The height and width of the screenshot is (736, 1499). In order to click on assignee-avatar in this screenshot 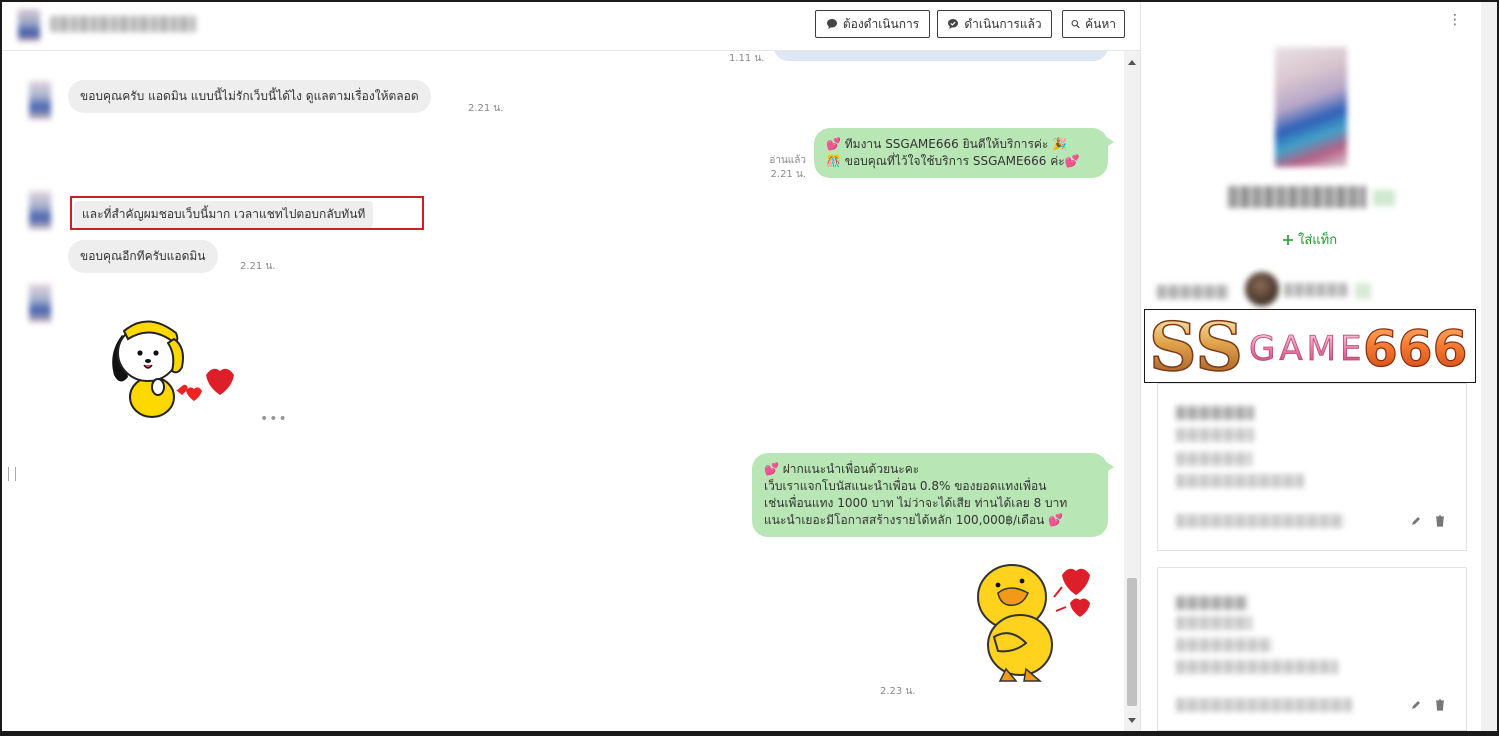, I will do `click(1262, 289)`.